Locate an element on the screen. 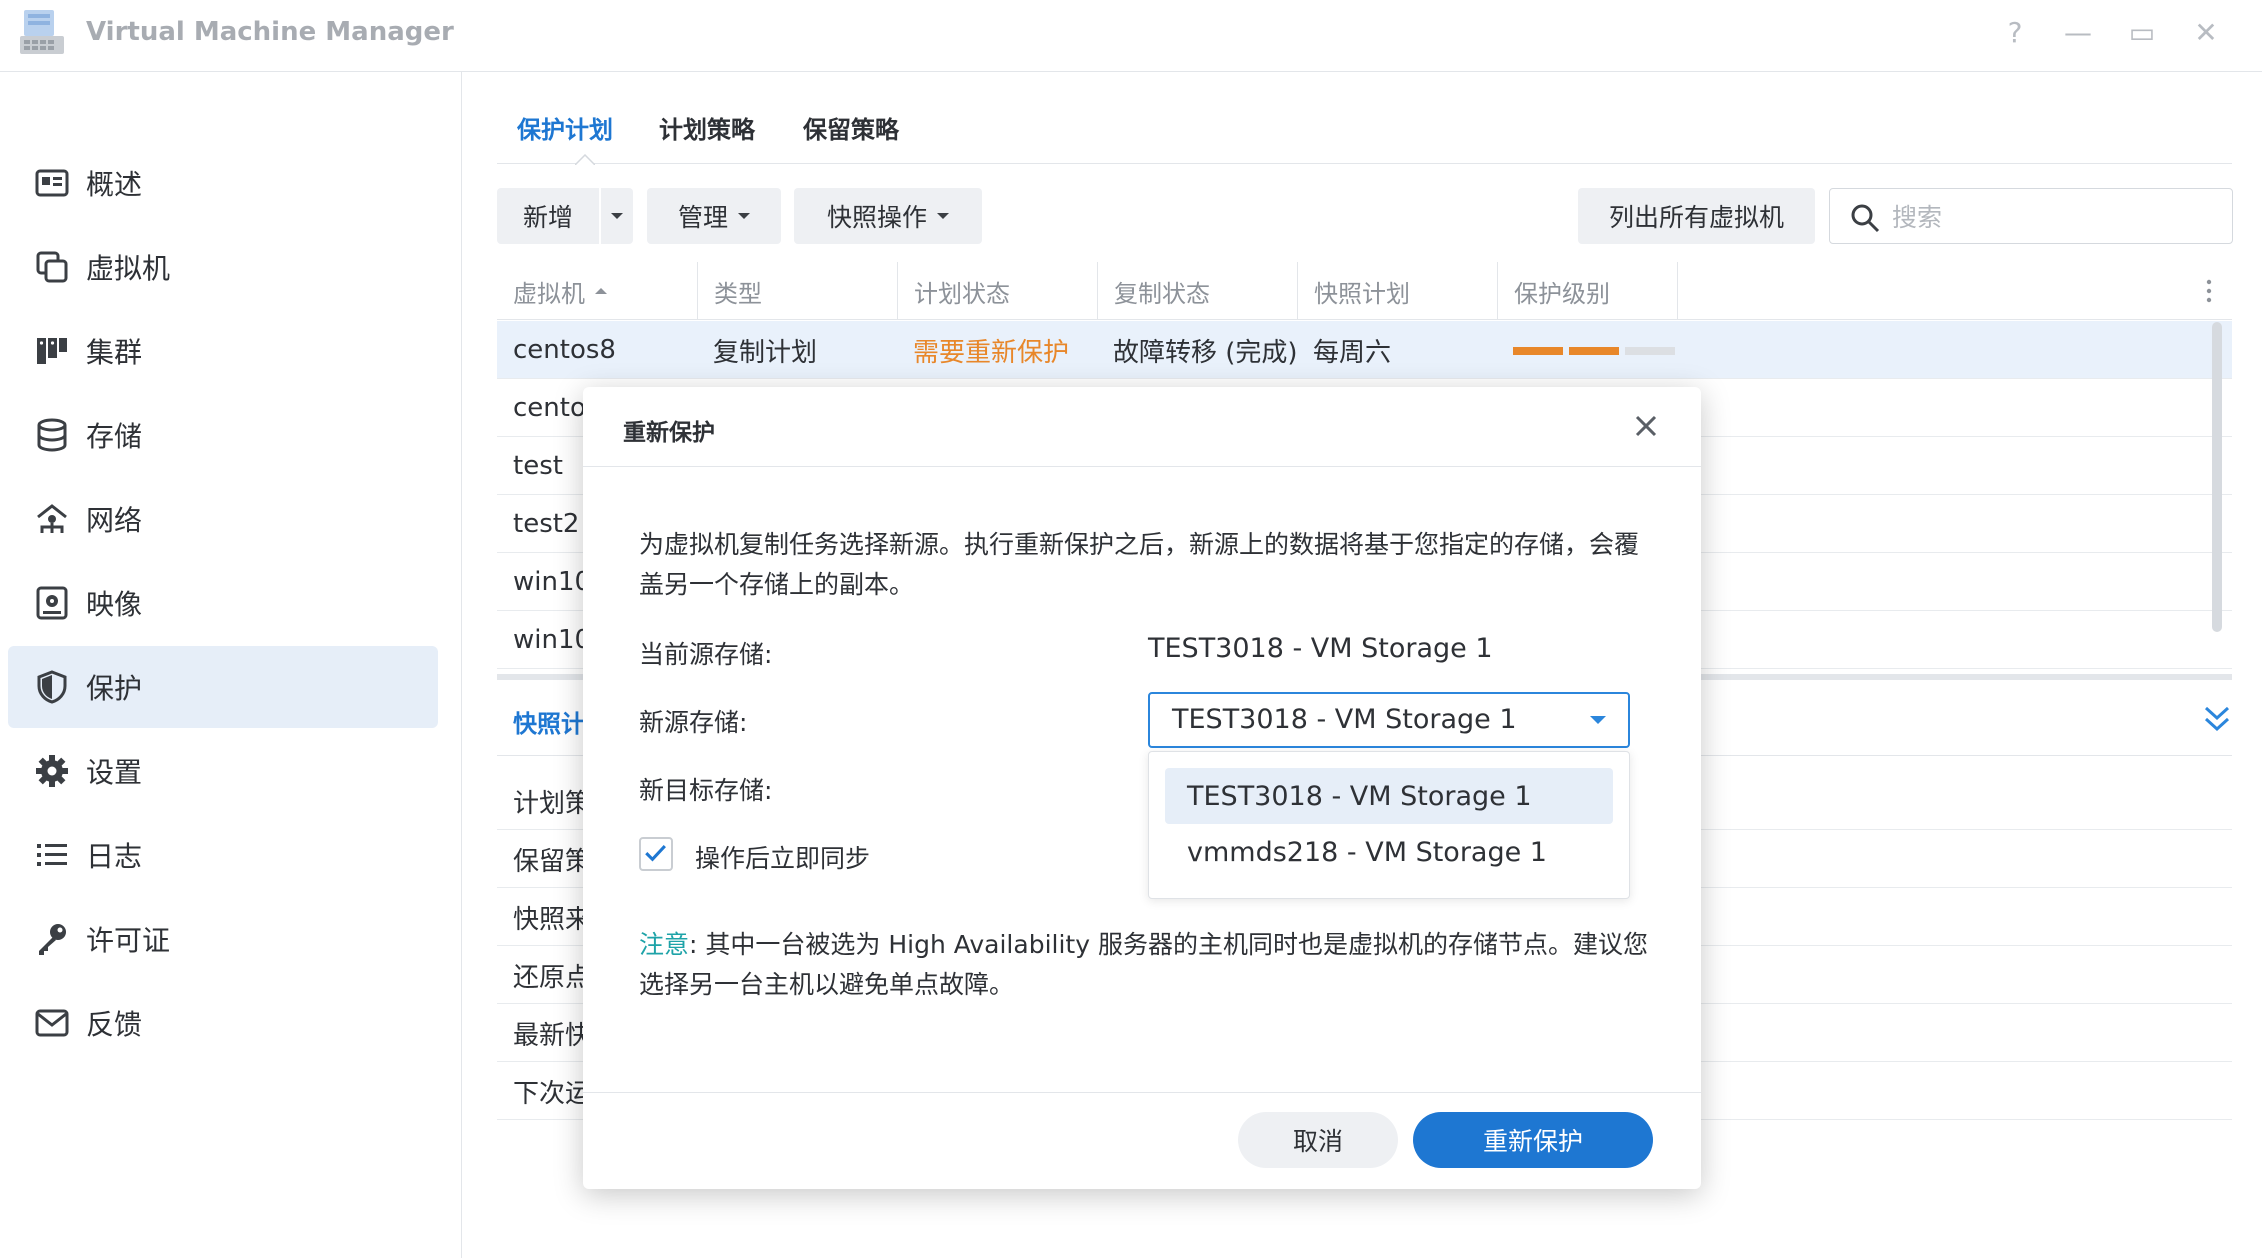  column-header-divider is located at coordinates (1685, 291).